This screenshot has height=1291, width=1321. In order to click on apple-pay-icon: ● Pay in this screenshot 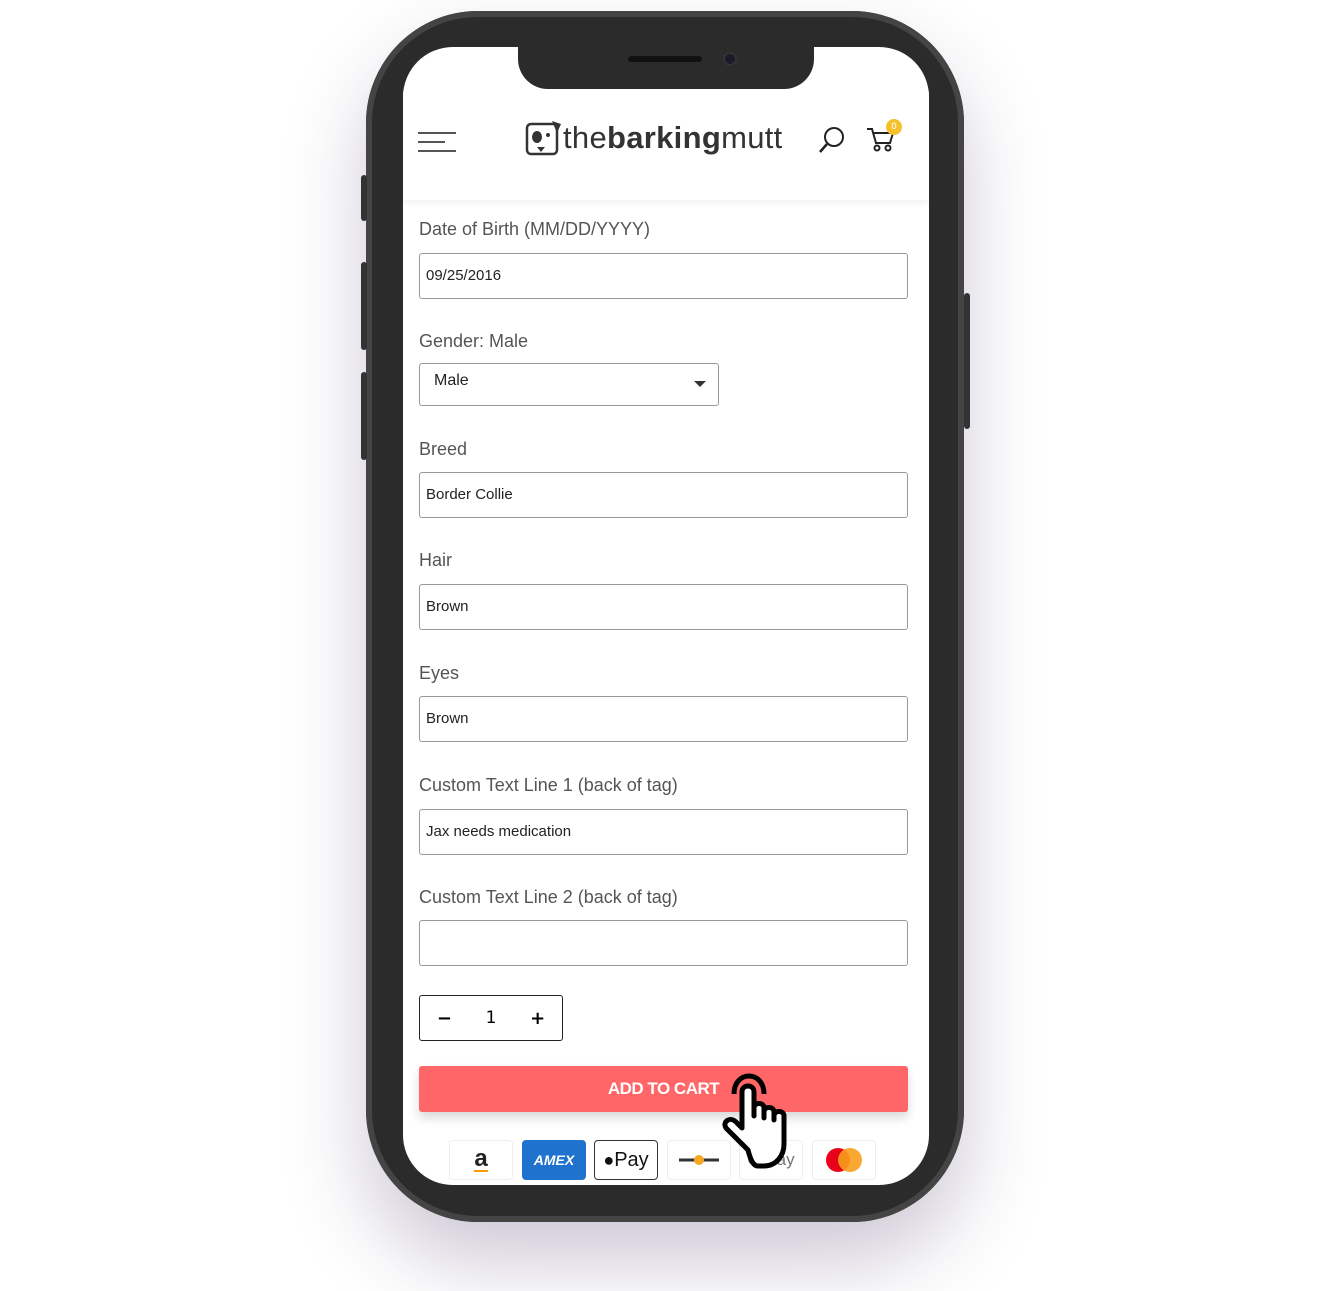, I will do `click(626, 1160)`.